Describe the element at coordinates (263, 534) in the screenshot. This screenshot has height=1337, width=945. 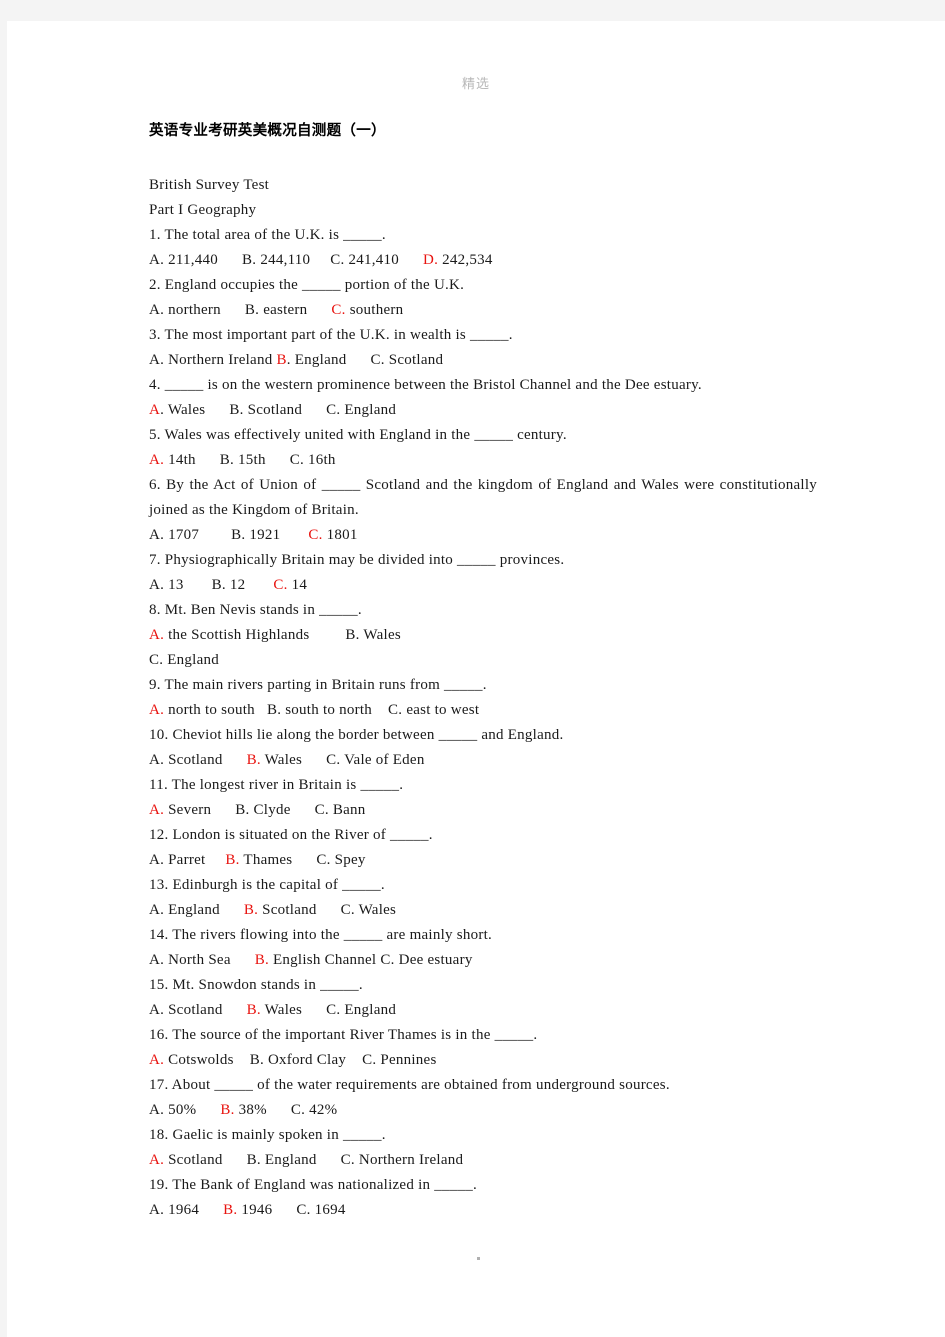
I see `option-text: 1921` at that location.